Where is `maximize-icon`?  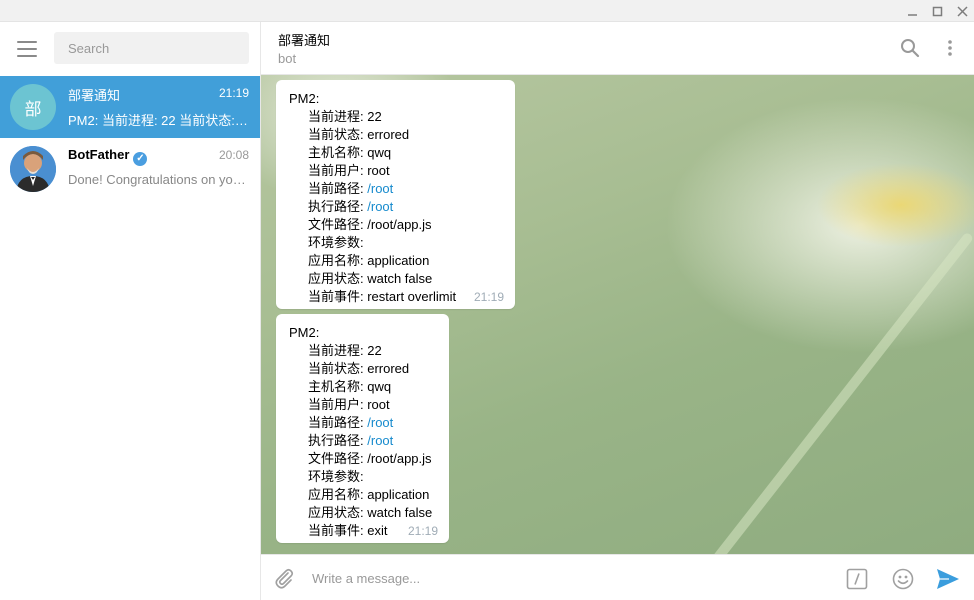 maximize-icon is located at coordinates (937, 11).